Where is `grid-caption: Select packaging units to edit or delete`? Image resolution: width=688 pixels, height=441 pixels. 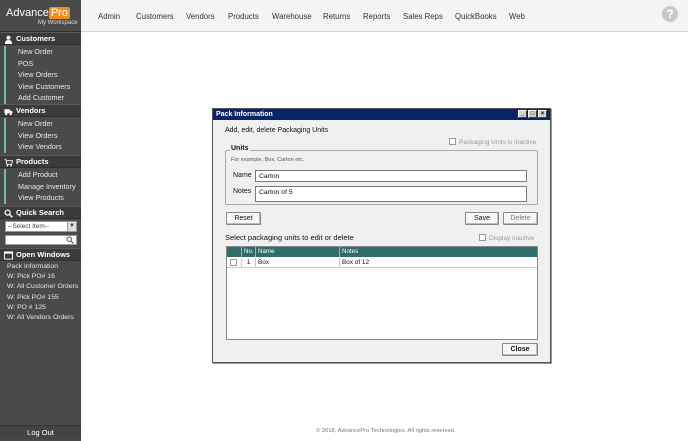 grid-caption: Select packaging units to edit or delete is located at coordinates (289, 237).